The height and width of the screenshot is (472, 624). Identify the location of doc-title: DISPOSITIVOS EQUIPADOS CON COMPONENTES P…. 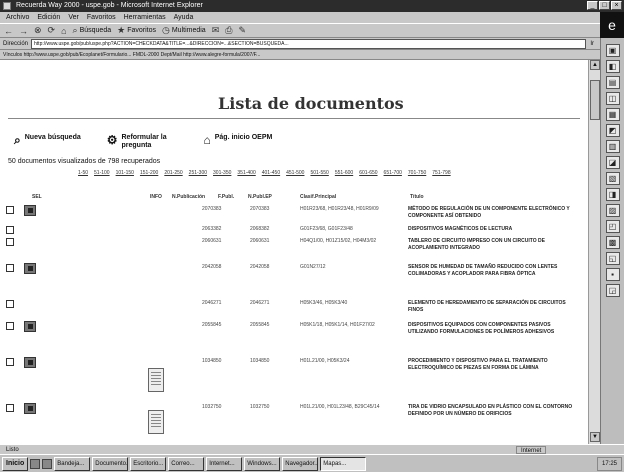
(494, 329).